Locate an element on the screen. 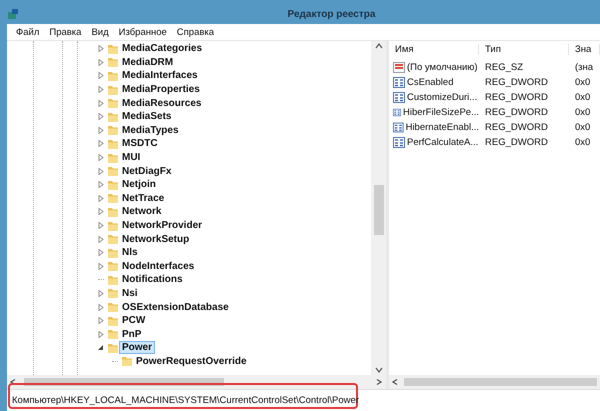 The image size is (600, 411). tree-item: NodeInterfaces is located at coordinates (158, 266).